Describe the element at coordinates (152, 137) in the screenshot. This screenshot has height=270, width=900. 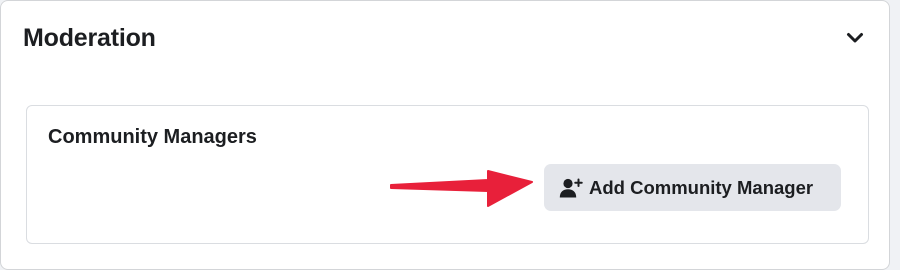
I see `card-title: Community Managers` at that location.